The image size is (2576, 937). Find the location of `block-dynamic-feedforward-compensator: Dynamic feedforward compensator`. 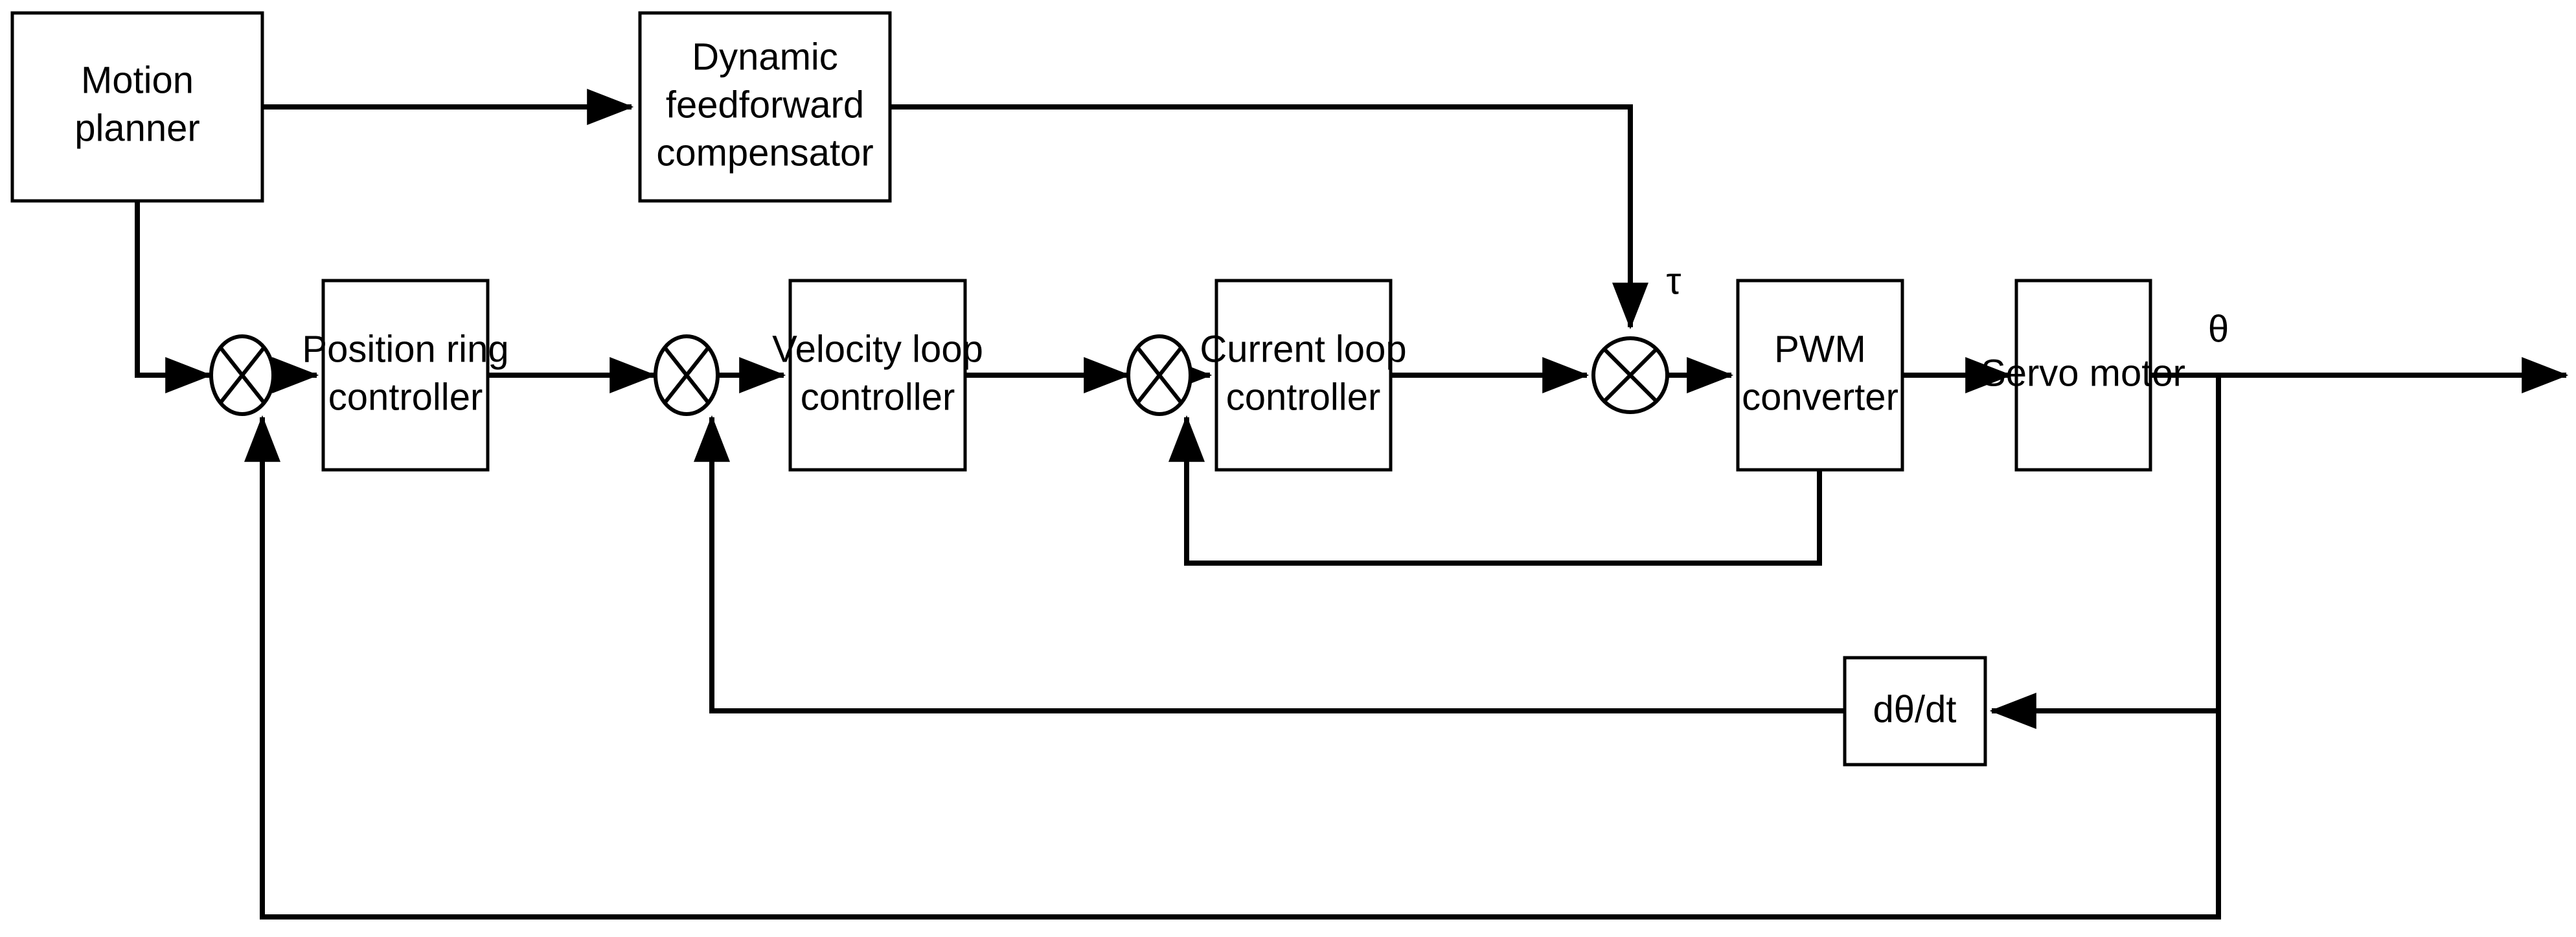

block-dynamic-feedforward-compensator: Dynamic feedforward compensator is located at coordinates (765, 107).